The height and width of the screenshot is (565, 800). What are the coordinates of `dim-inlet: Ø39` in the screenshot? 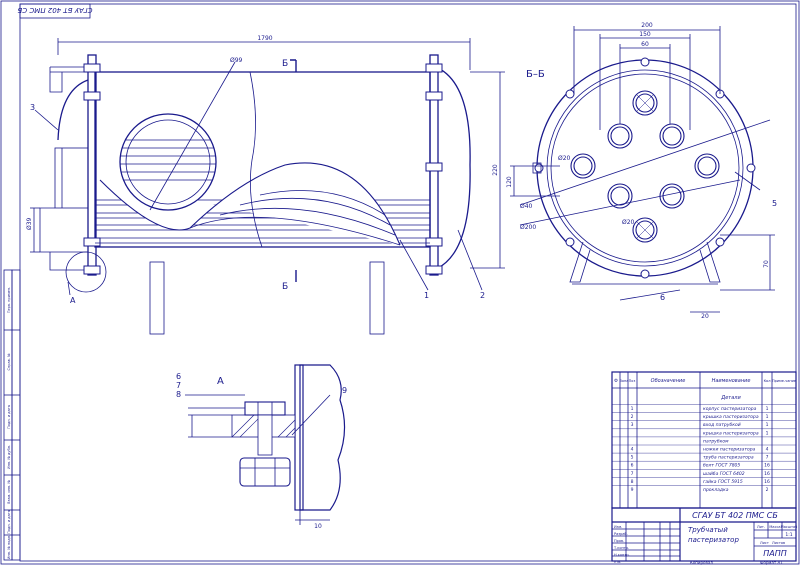 It's located at (29, 223).